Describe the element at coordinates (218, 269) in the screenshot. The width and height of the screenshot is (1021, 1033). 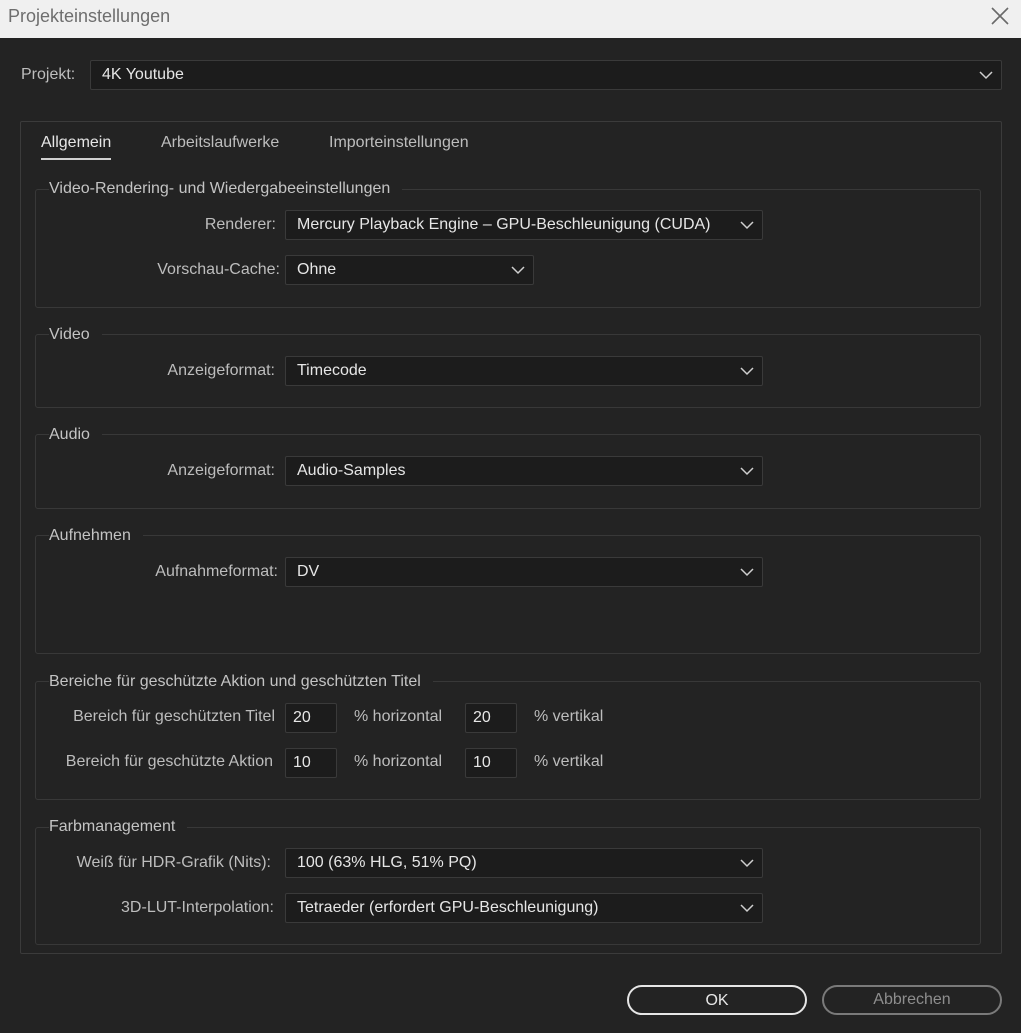
I see `preview-cache-label: Vorschau-Cache:` at that location.